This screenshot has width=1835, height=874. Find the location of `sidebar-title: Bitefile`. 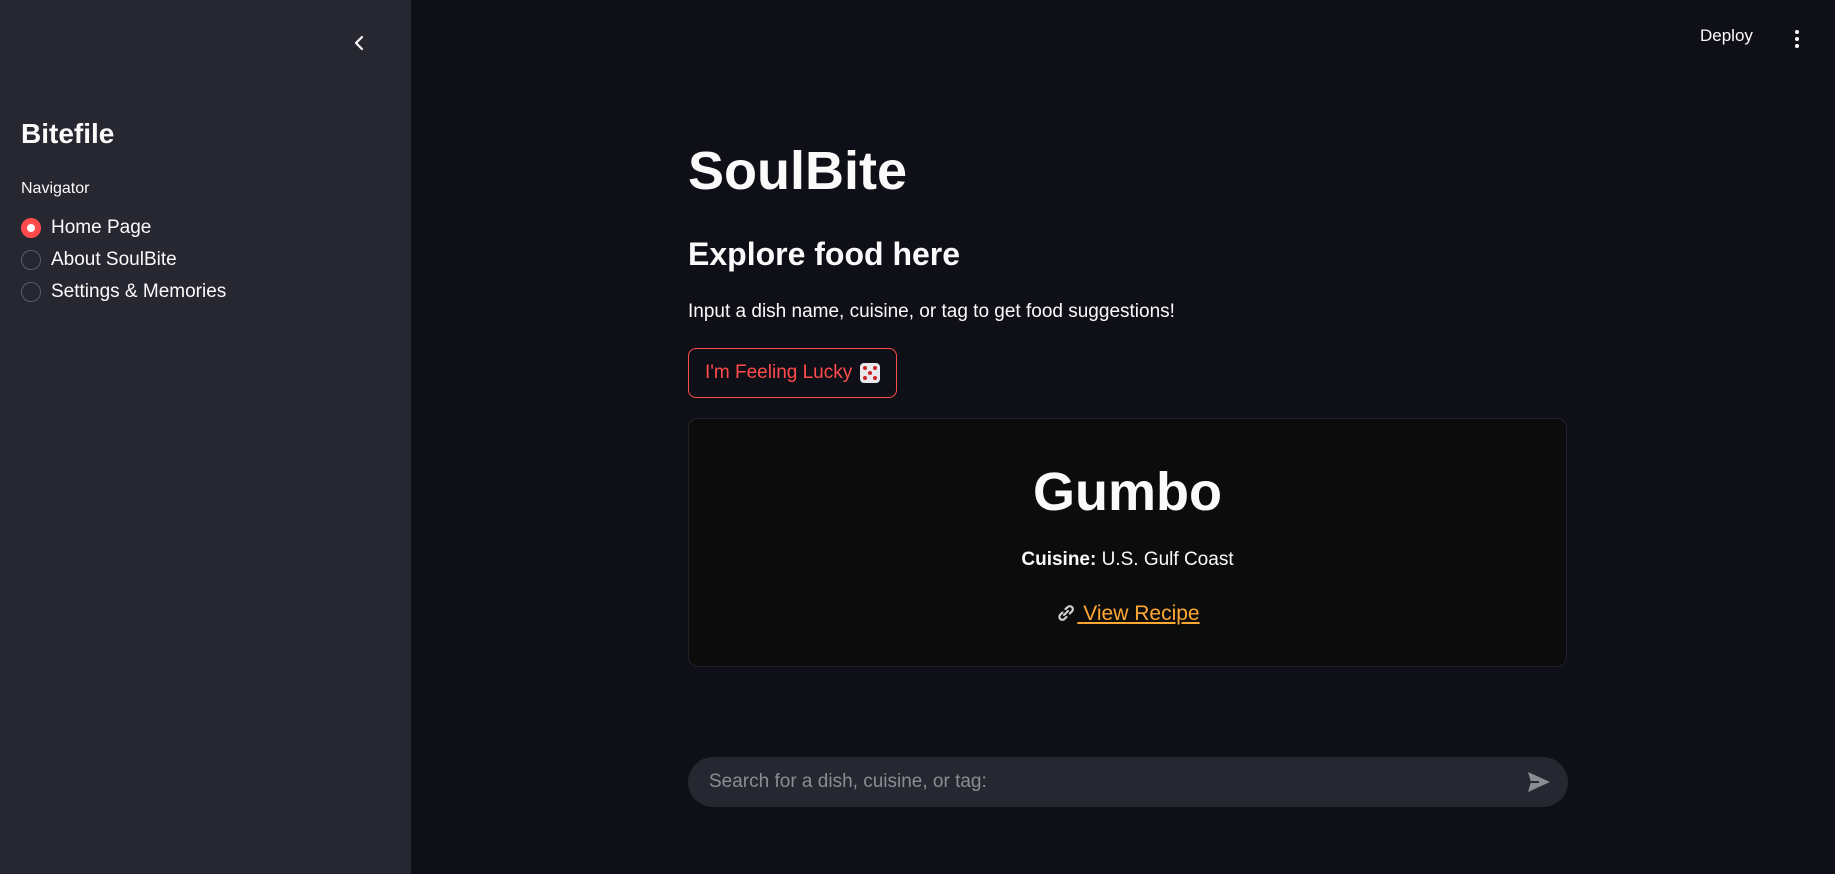

sidebar-title: Bitefile is located at coordinates (68, 133).